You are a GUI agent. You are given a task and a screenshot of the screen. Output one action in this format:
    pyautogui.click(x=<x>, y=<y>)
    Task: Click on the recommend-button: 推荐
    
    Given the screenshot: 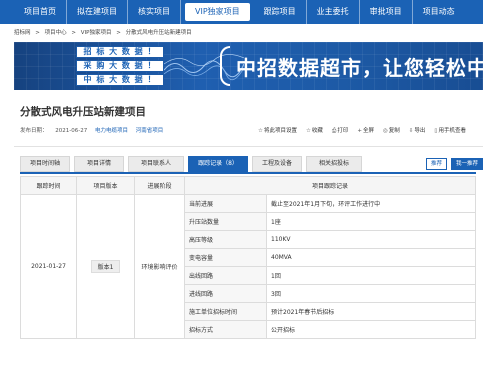 What is the action you would take?
    pyautogui.click(x=437, y=164)
    